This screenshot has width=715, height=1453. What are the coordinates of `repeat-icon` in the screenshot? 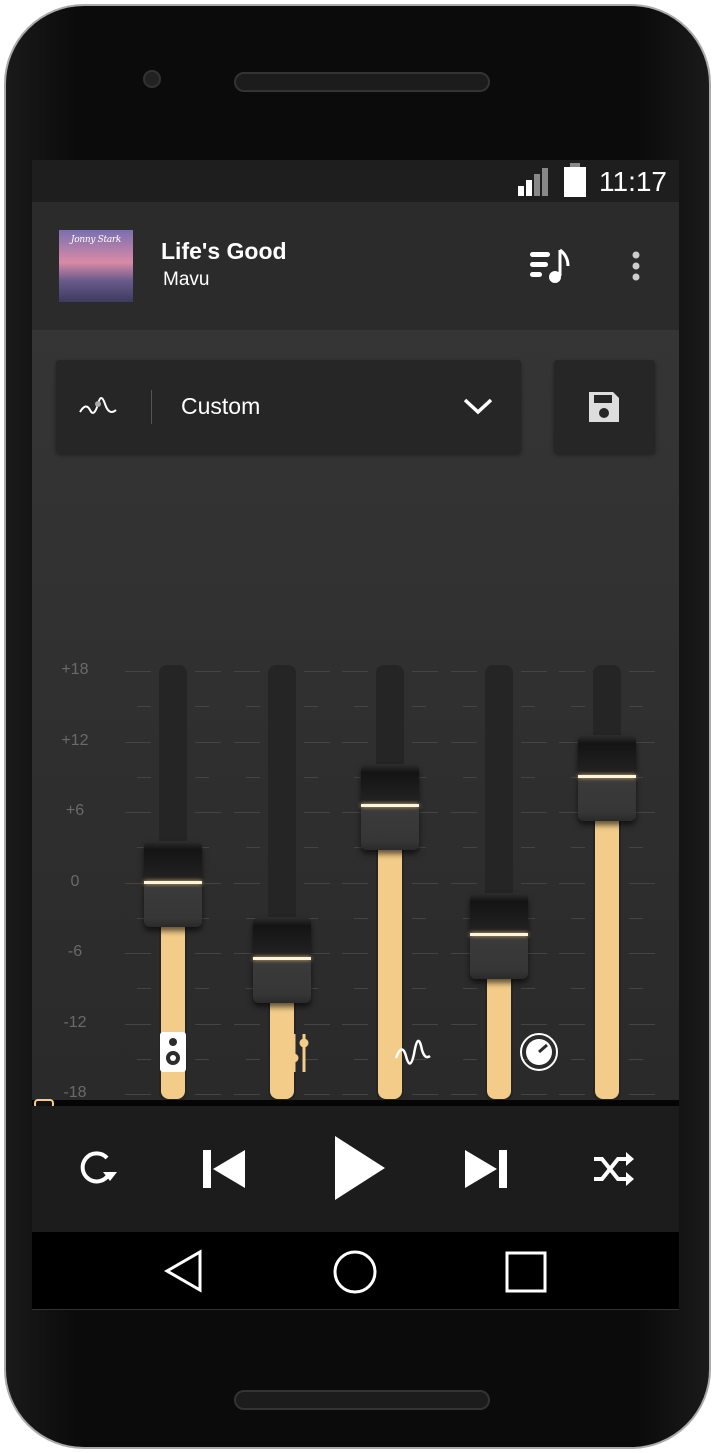 It's located at (98, 1167).